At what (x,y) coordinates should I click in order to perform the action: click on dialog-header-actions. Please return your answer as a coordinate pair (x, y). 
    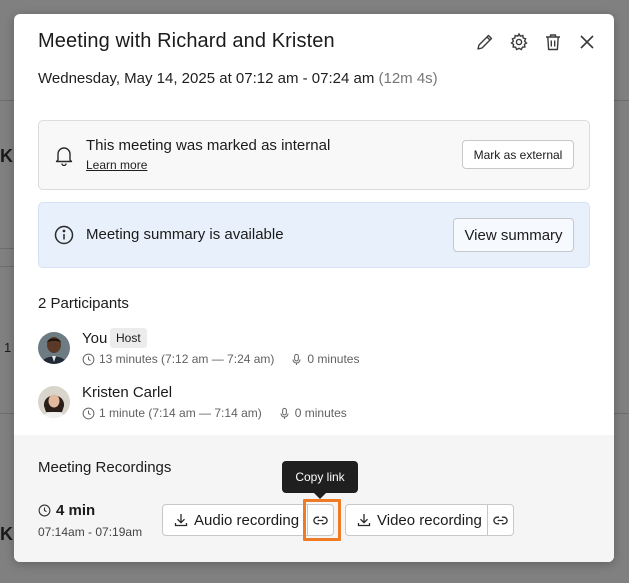
    Looking at the image, I should click on (536, 42).